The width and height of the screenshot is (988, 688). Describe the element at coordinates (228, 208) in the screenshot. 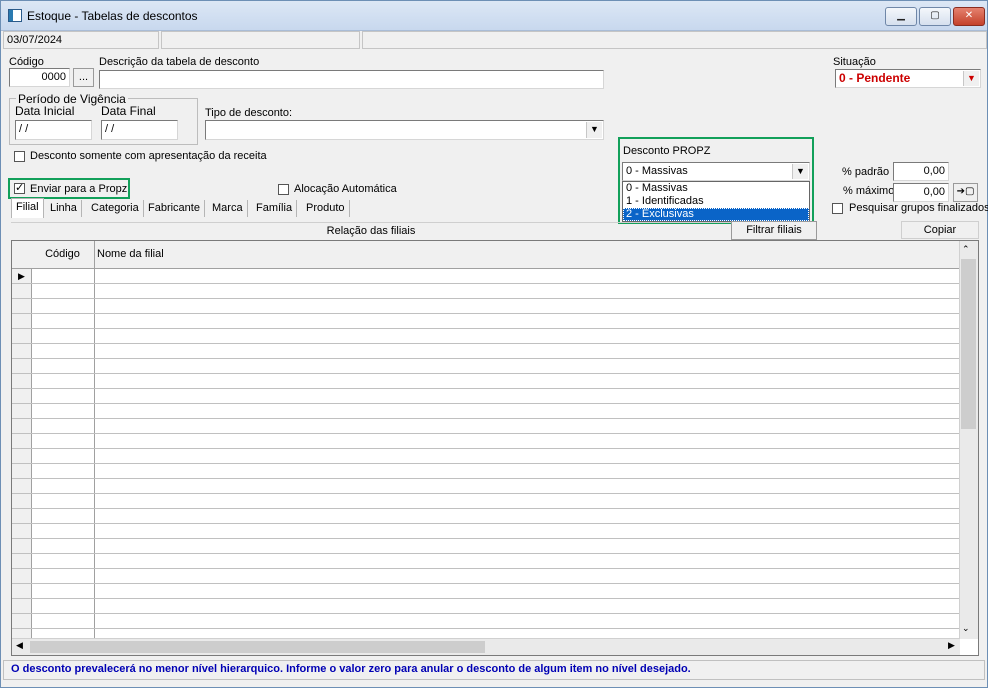

I see `tab-marca: Marca` at that location.